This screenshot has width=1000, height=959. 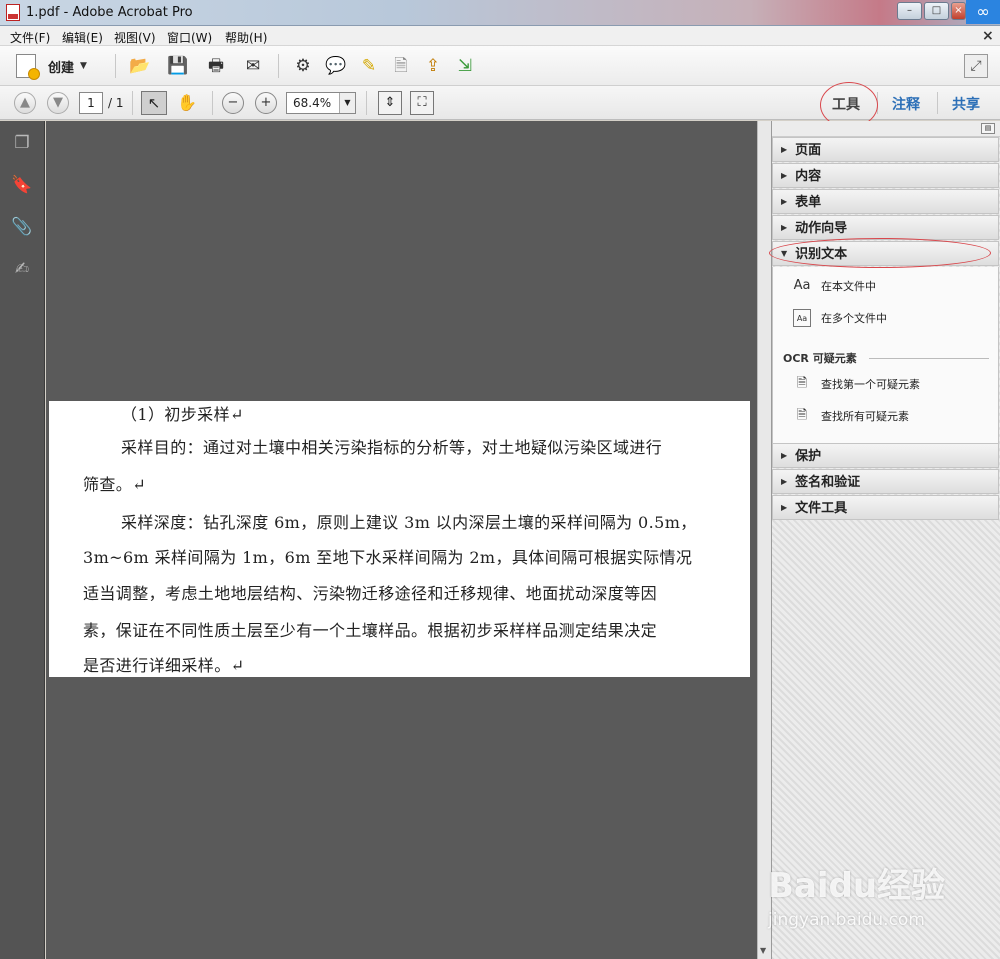 What do you see at coordinates (763, 950) in the screenshot?
I see `scroll-down-icon: ▼` at bounding box center [763, 950].